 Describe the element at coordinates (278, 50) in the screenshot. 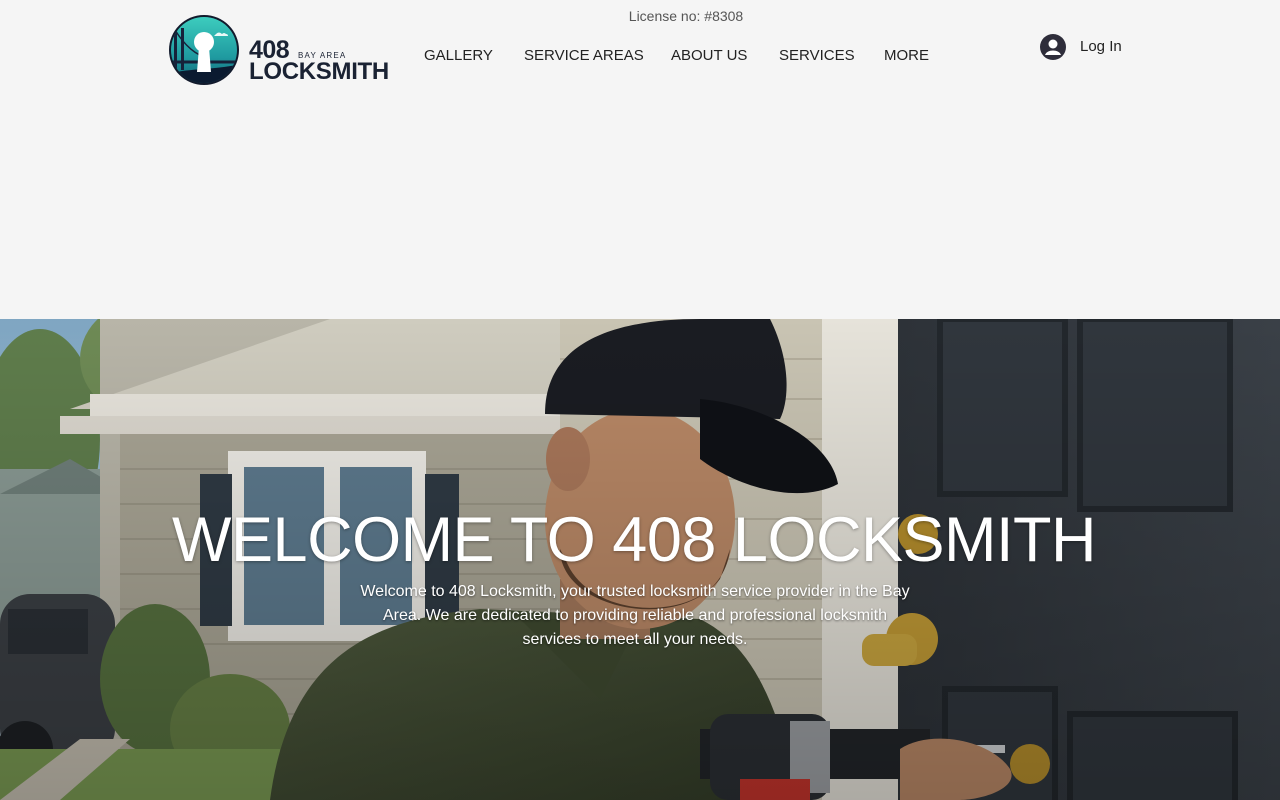

I see `site-logo: 408 BAY AREA LOCKSMITH` at that location.